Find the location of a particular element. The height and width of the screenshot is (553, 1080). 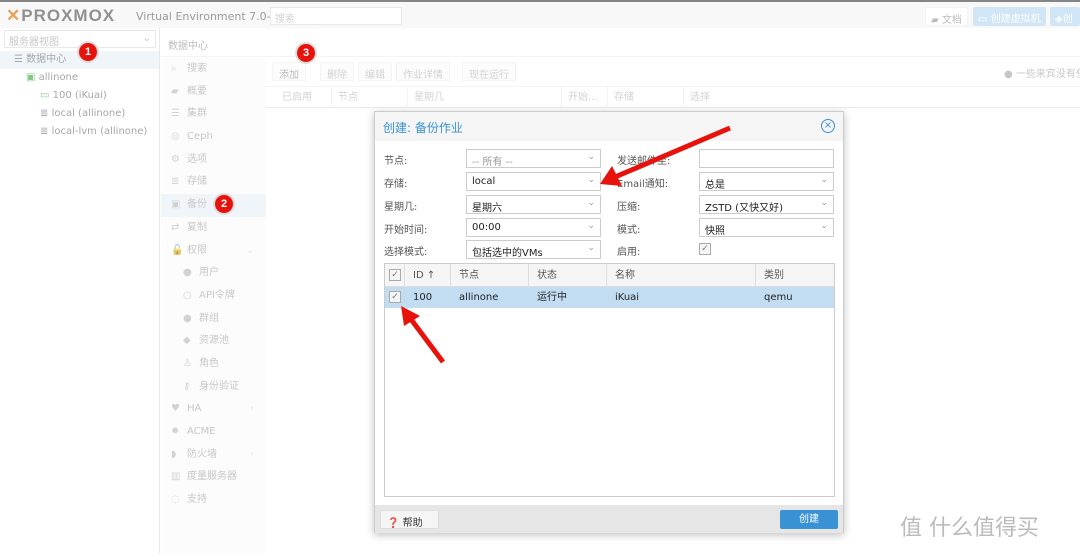

arrow-to-storage is located at coordinates (665, 155).